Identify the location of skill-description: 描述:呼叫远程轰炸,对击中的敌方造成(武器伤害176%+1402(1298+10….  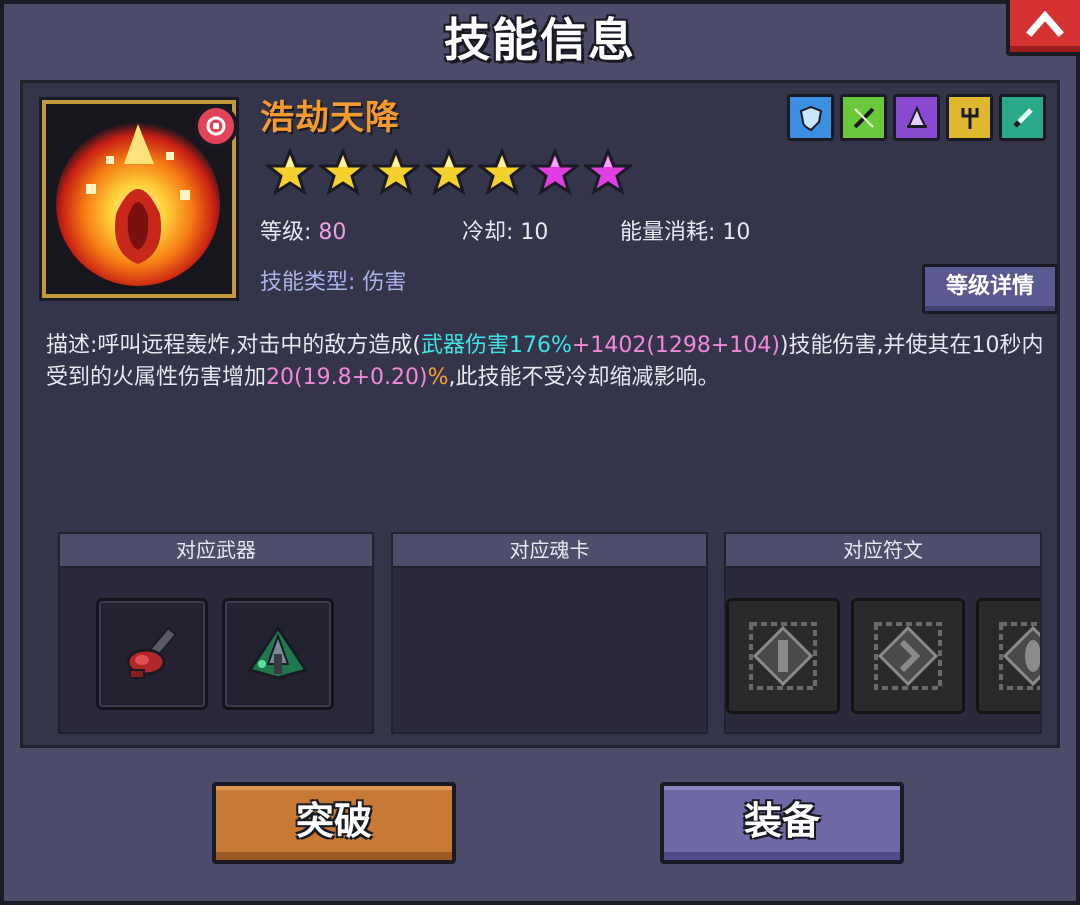
(545, 361).